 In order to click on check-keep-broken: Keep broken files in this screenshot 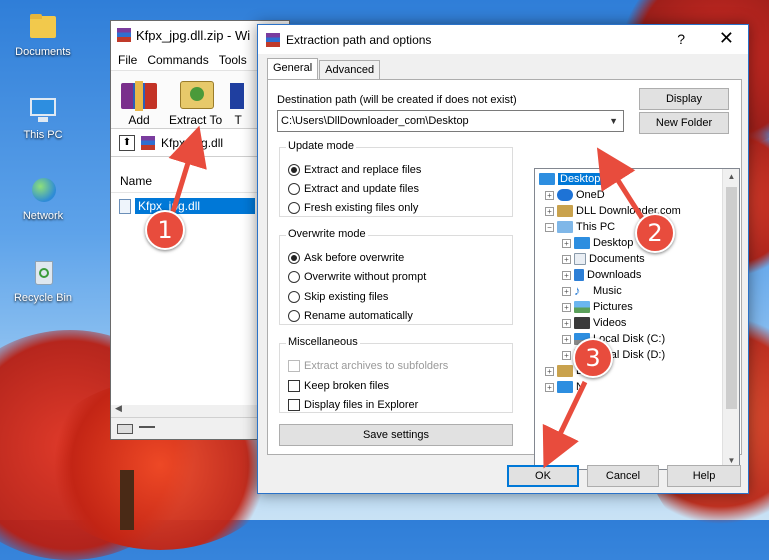, I will do `click(338, 386)`.